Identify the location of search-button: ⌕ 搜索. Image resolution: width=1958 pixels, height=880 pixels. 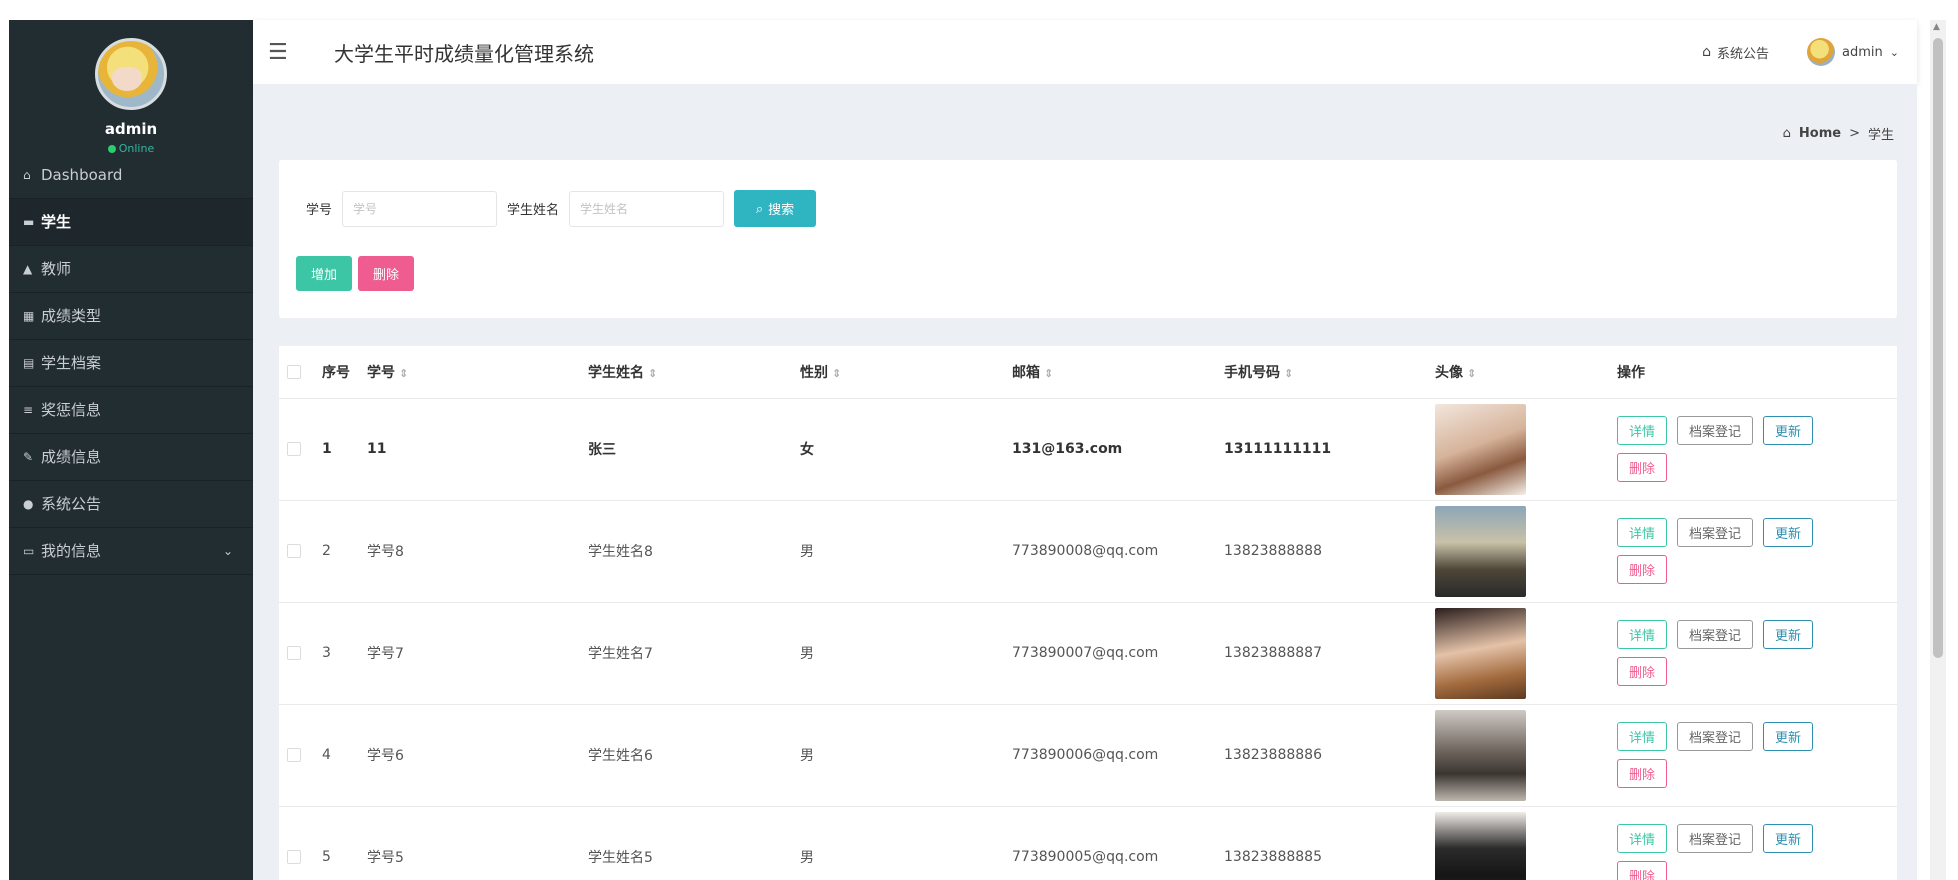
(775, 208).